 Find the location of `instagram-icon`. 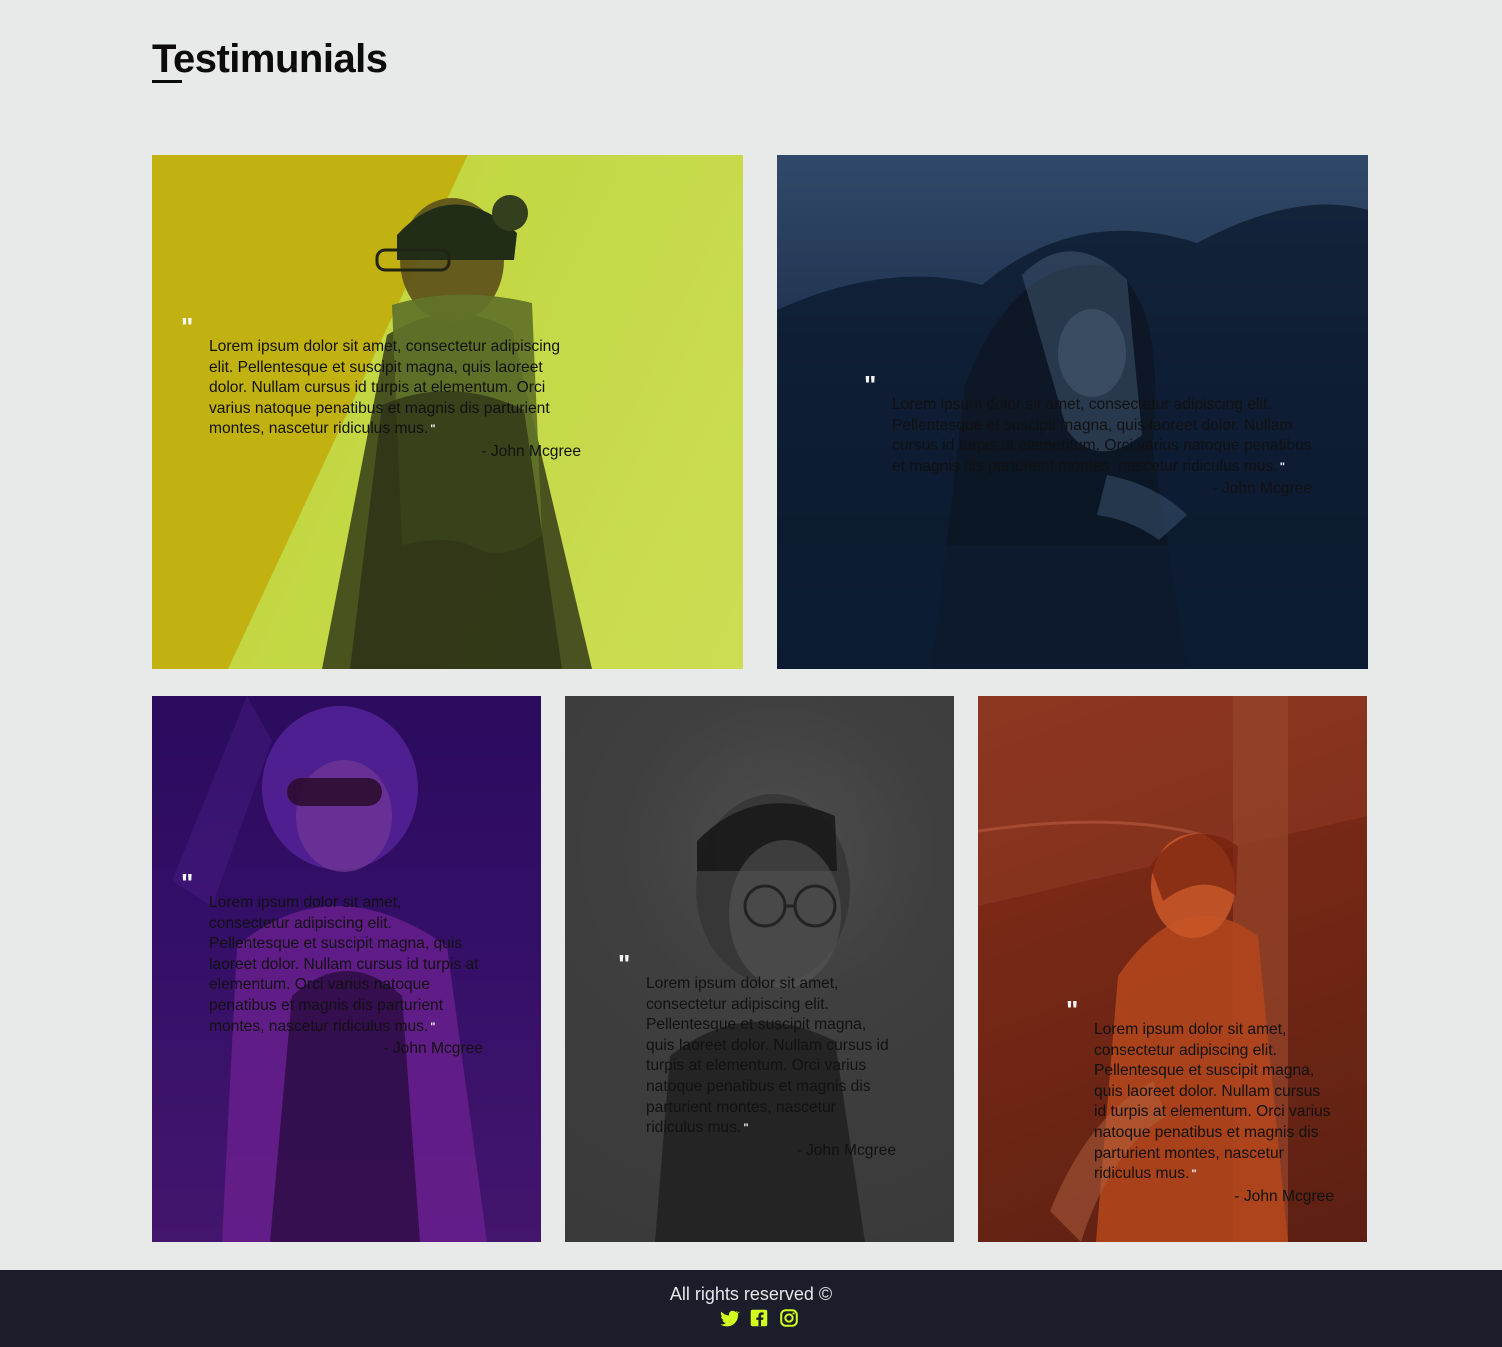

instagram-icon is located at coordinates (789, 1318).